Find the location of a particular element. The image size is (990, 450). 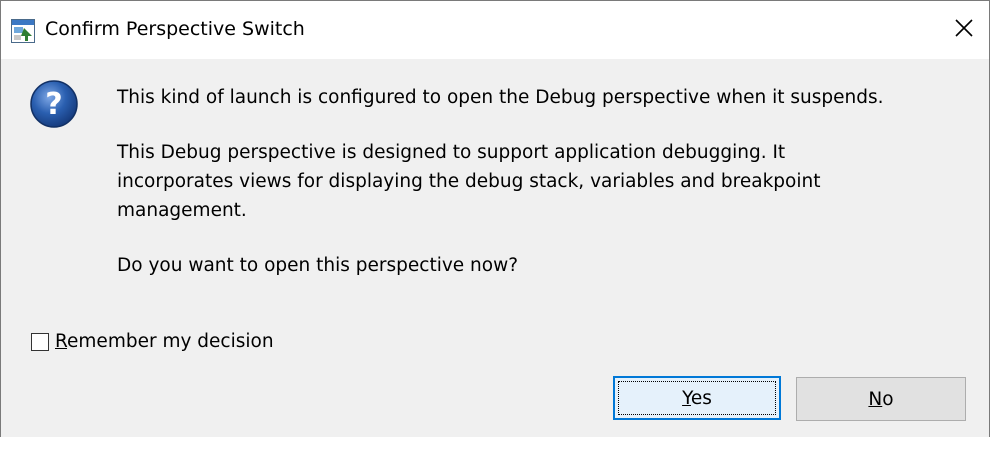

message-paragraph-2-line-3: management. is located at coordinates (182, 210).